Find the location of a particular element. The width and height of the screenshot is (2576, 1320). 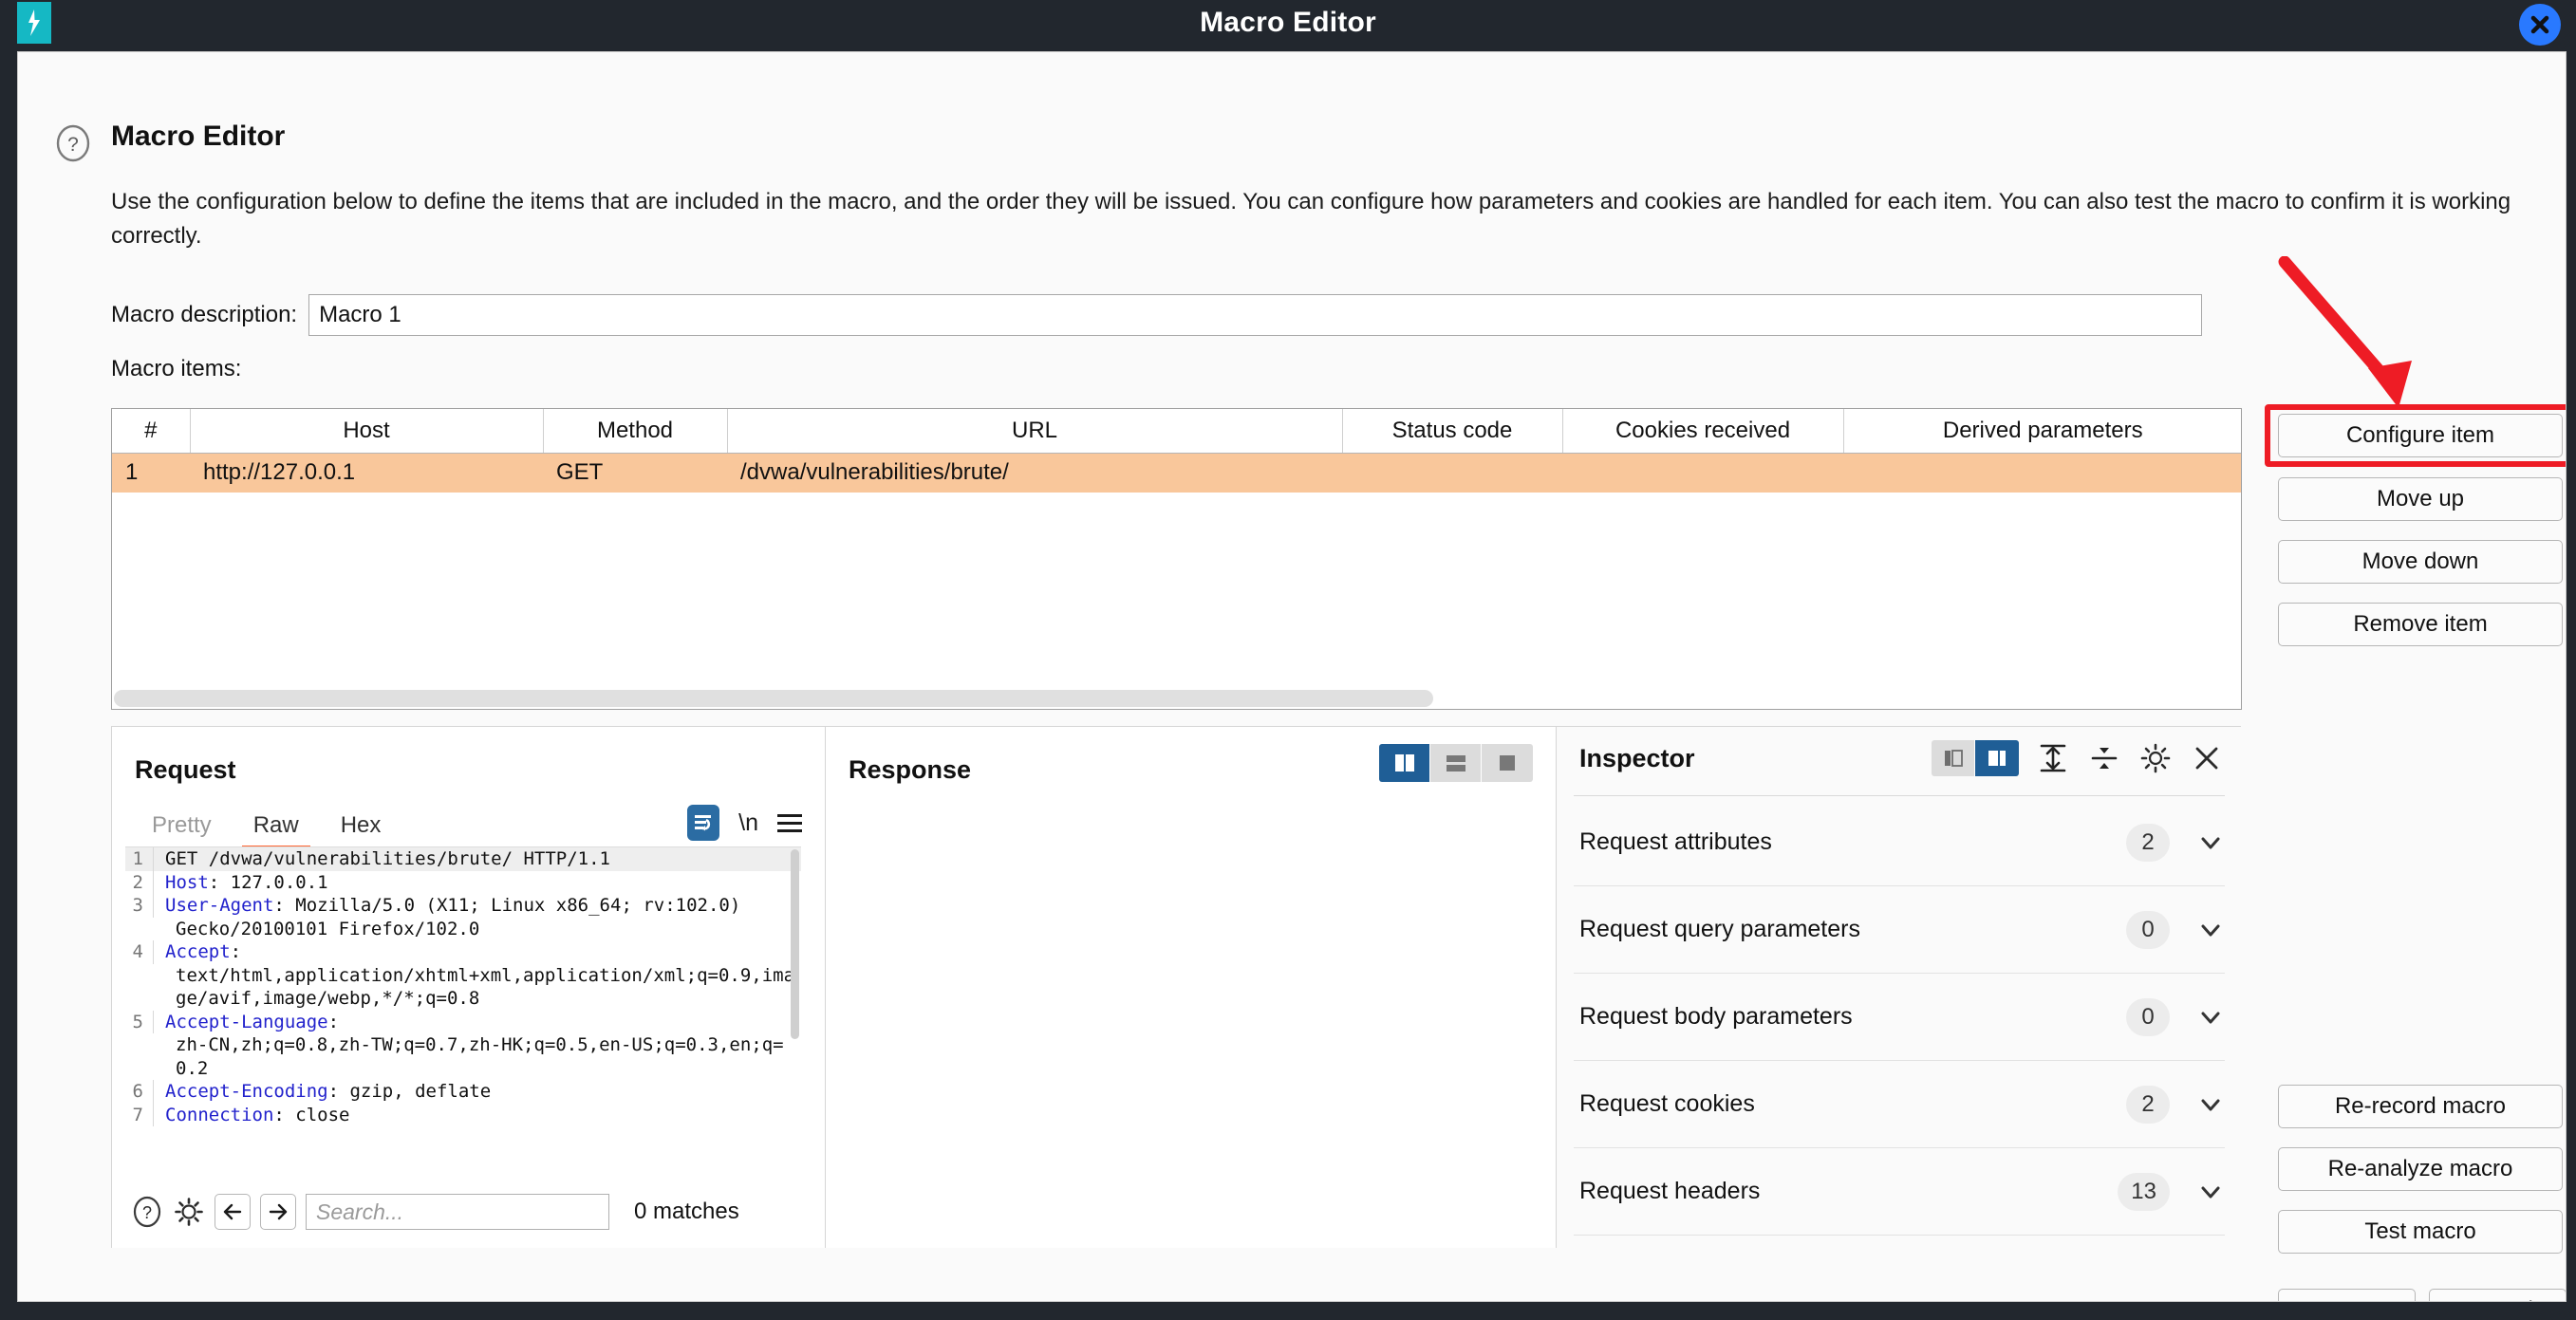

inspector-section-request-body-parameters: Request body parameters 0 is located at coordinates (1900, 1017).